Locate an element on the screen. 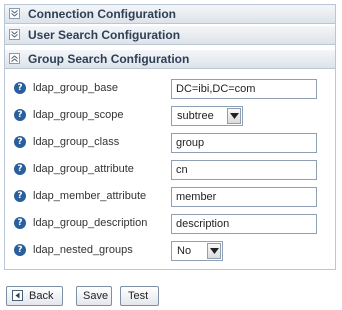 Image resolution: width=342 pixels, height=310 pixels. section-title: Connection Configuration is located at coordinates (102, 14).